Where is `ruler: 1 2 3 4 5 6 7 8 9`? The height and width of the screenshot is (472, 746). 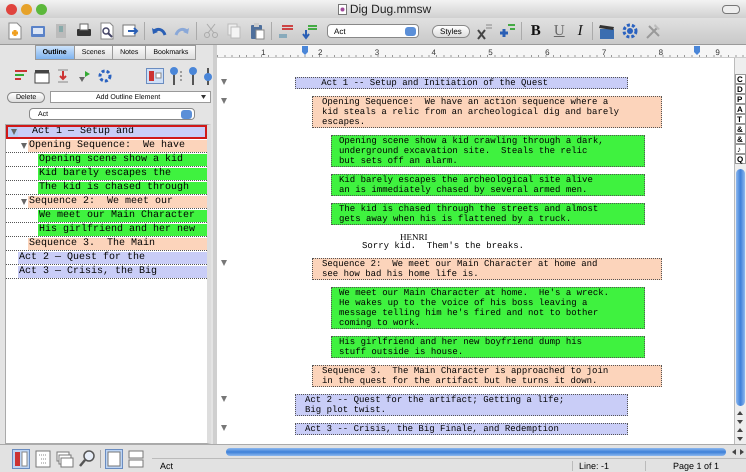 ruler: 1 2 3 4 5 6 7 8 9 is located at coordinates (481, 51).